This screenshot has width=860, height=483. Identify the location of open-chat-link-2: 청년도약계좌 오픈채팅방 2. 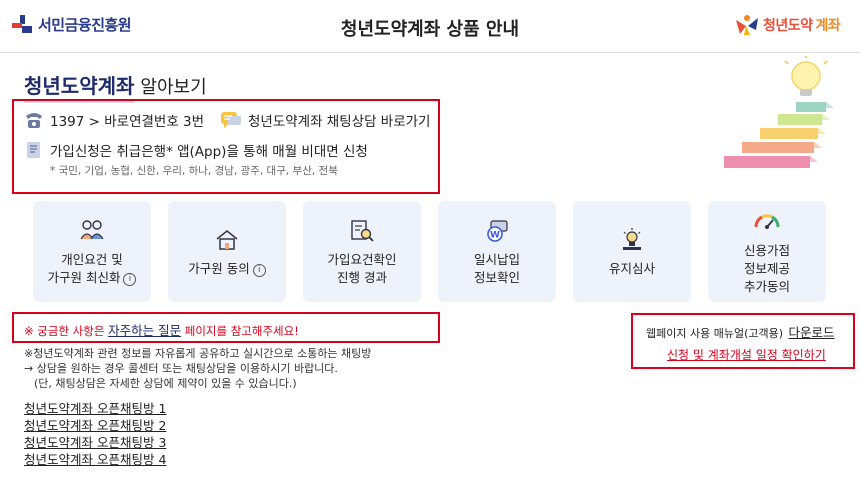
(95, 425).